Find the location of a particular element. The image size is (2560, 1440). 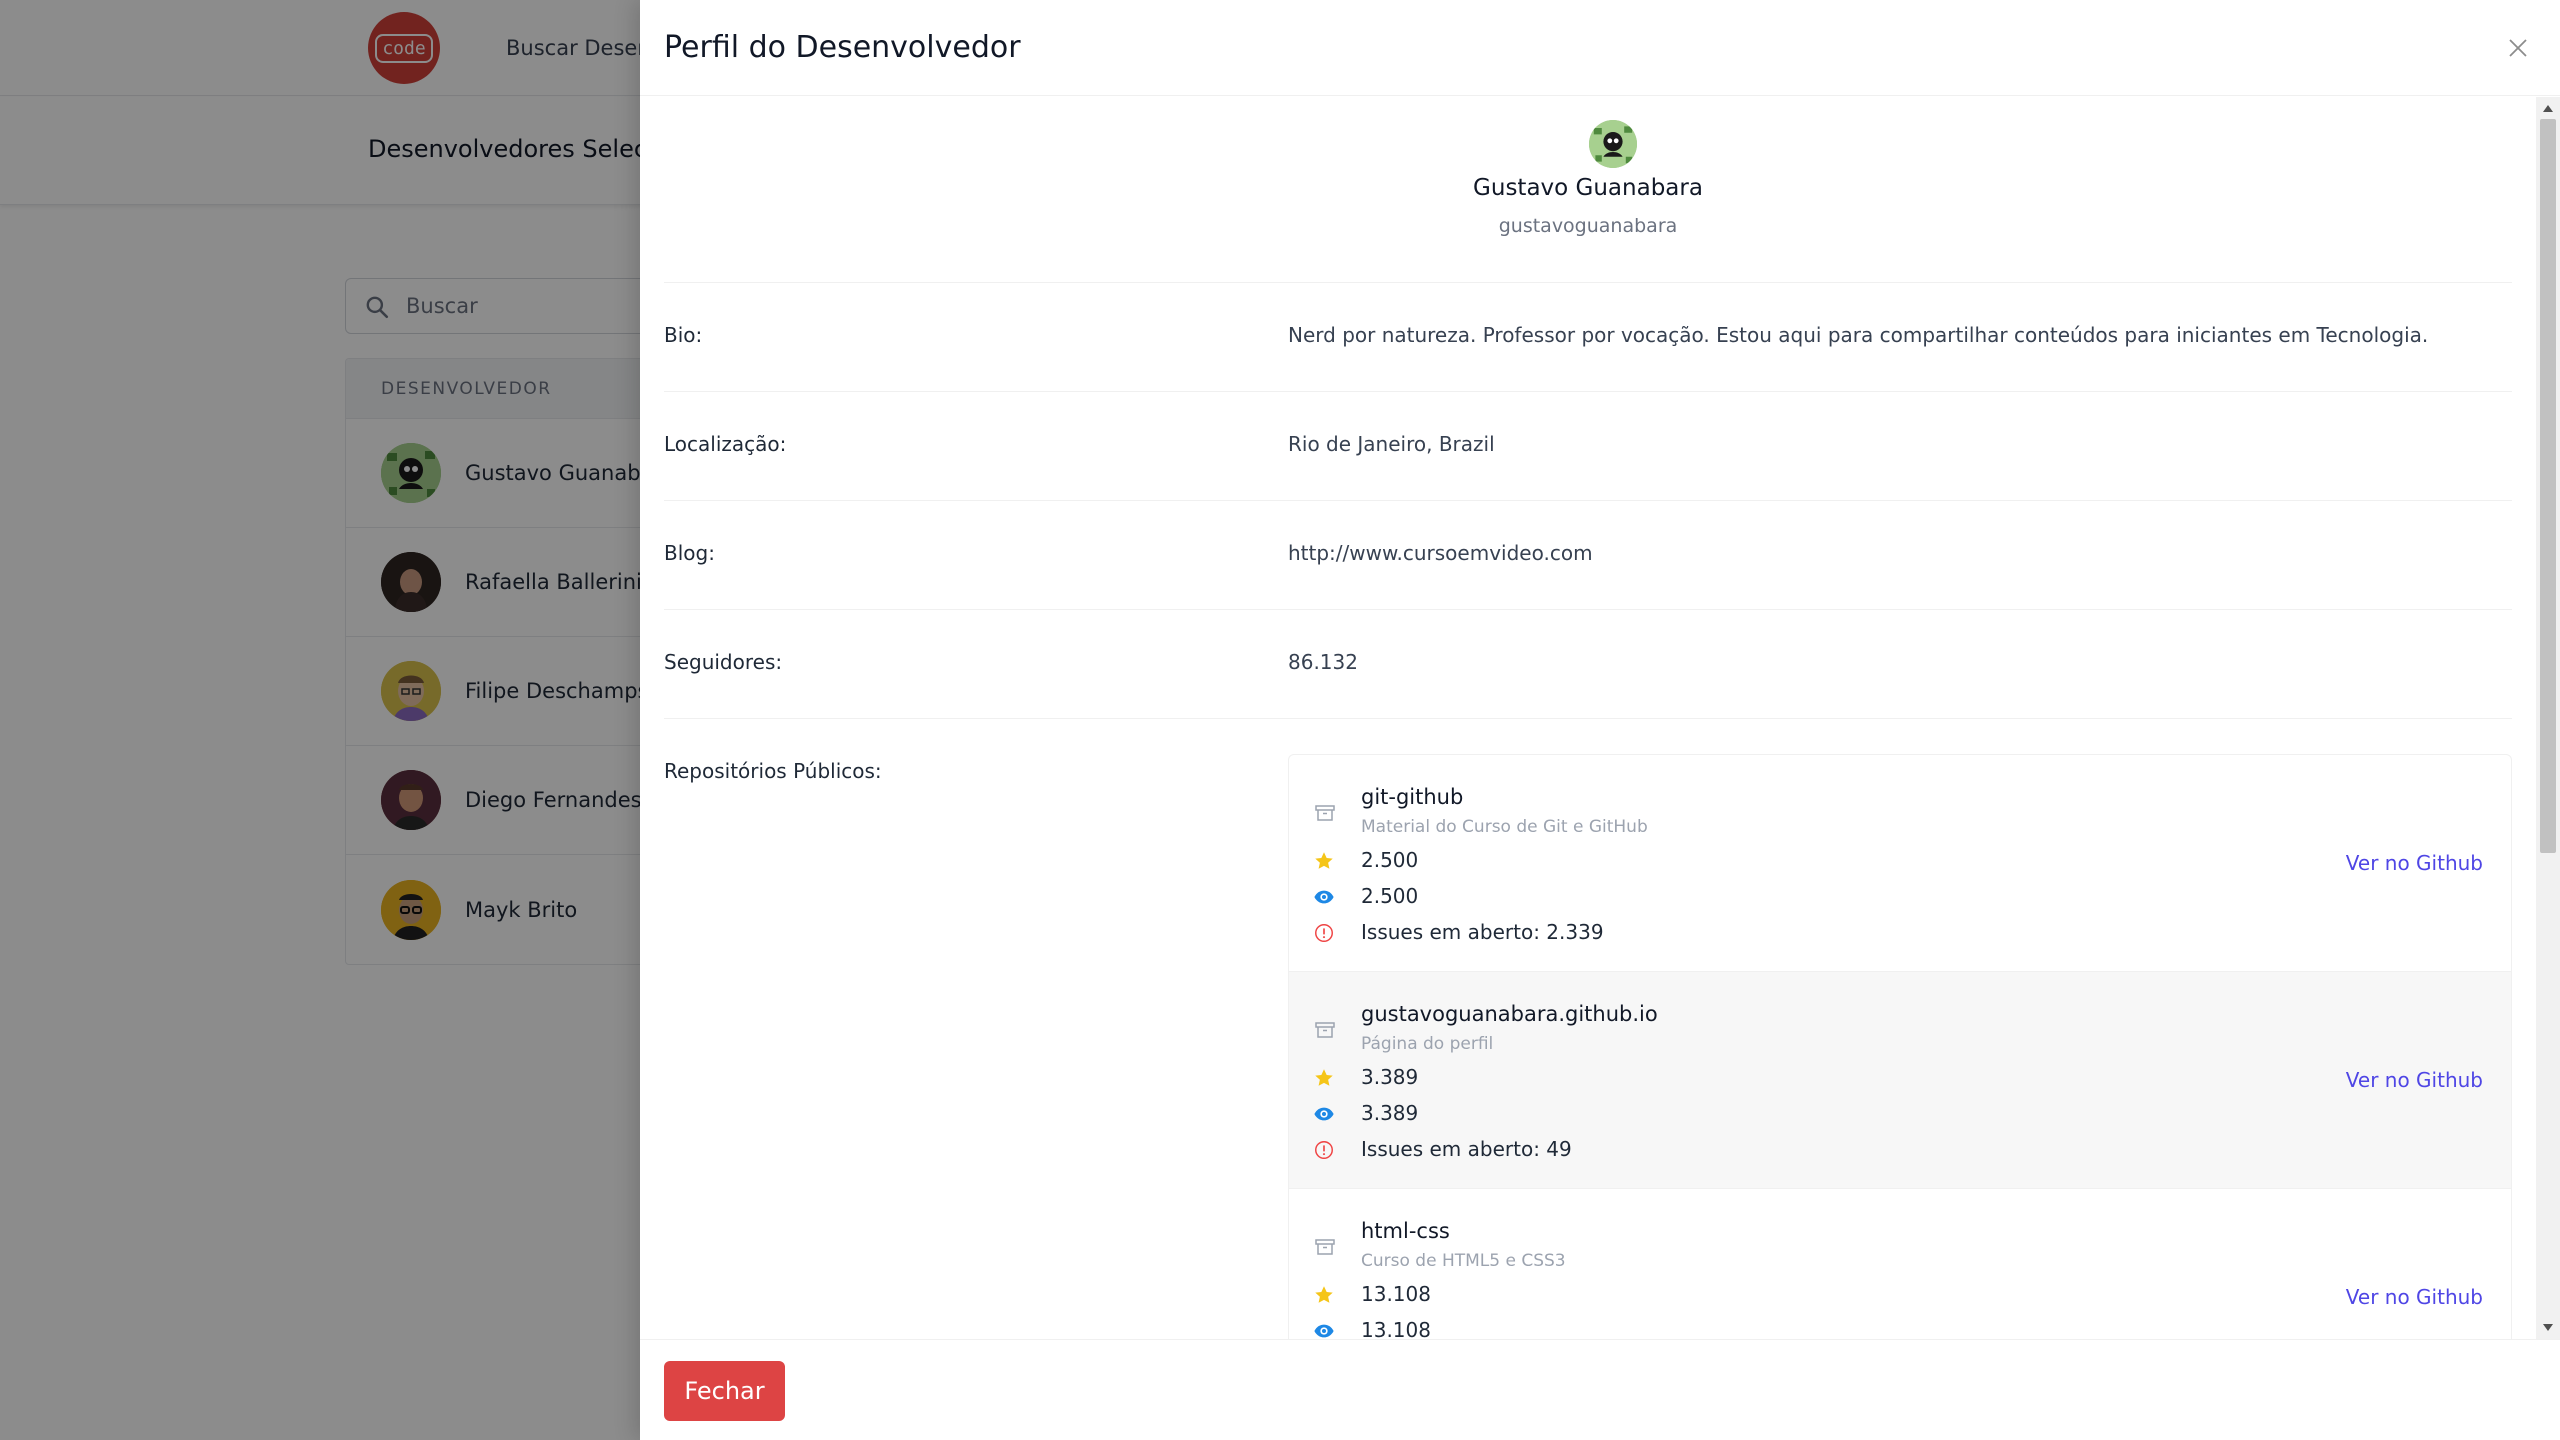

info-value: http://www.cursoemvideo.com is located at coordinates (1440, 553).